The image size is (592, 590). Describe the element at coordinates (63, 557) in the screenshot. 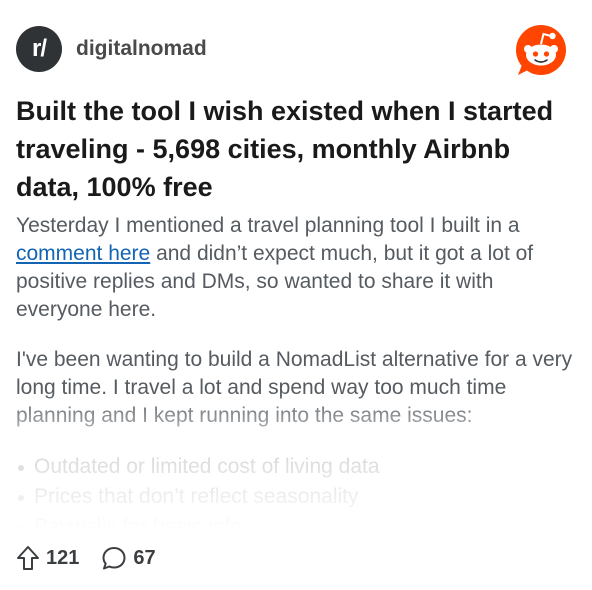

I see `upvote-count: 121` at that location.